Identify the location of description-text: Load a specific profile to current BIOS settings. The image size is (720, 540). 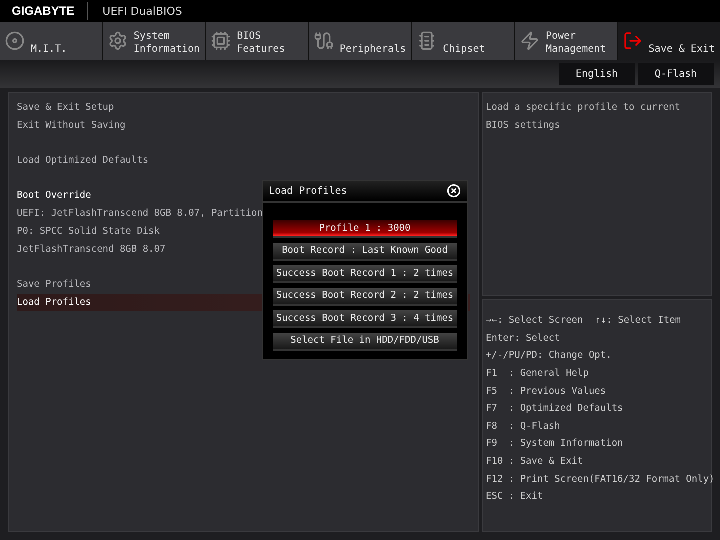
(584, 117).